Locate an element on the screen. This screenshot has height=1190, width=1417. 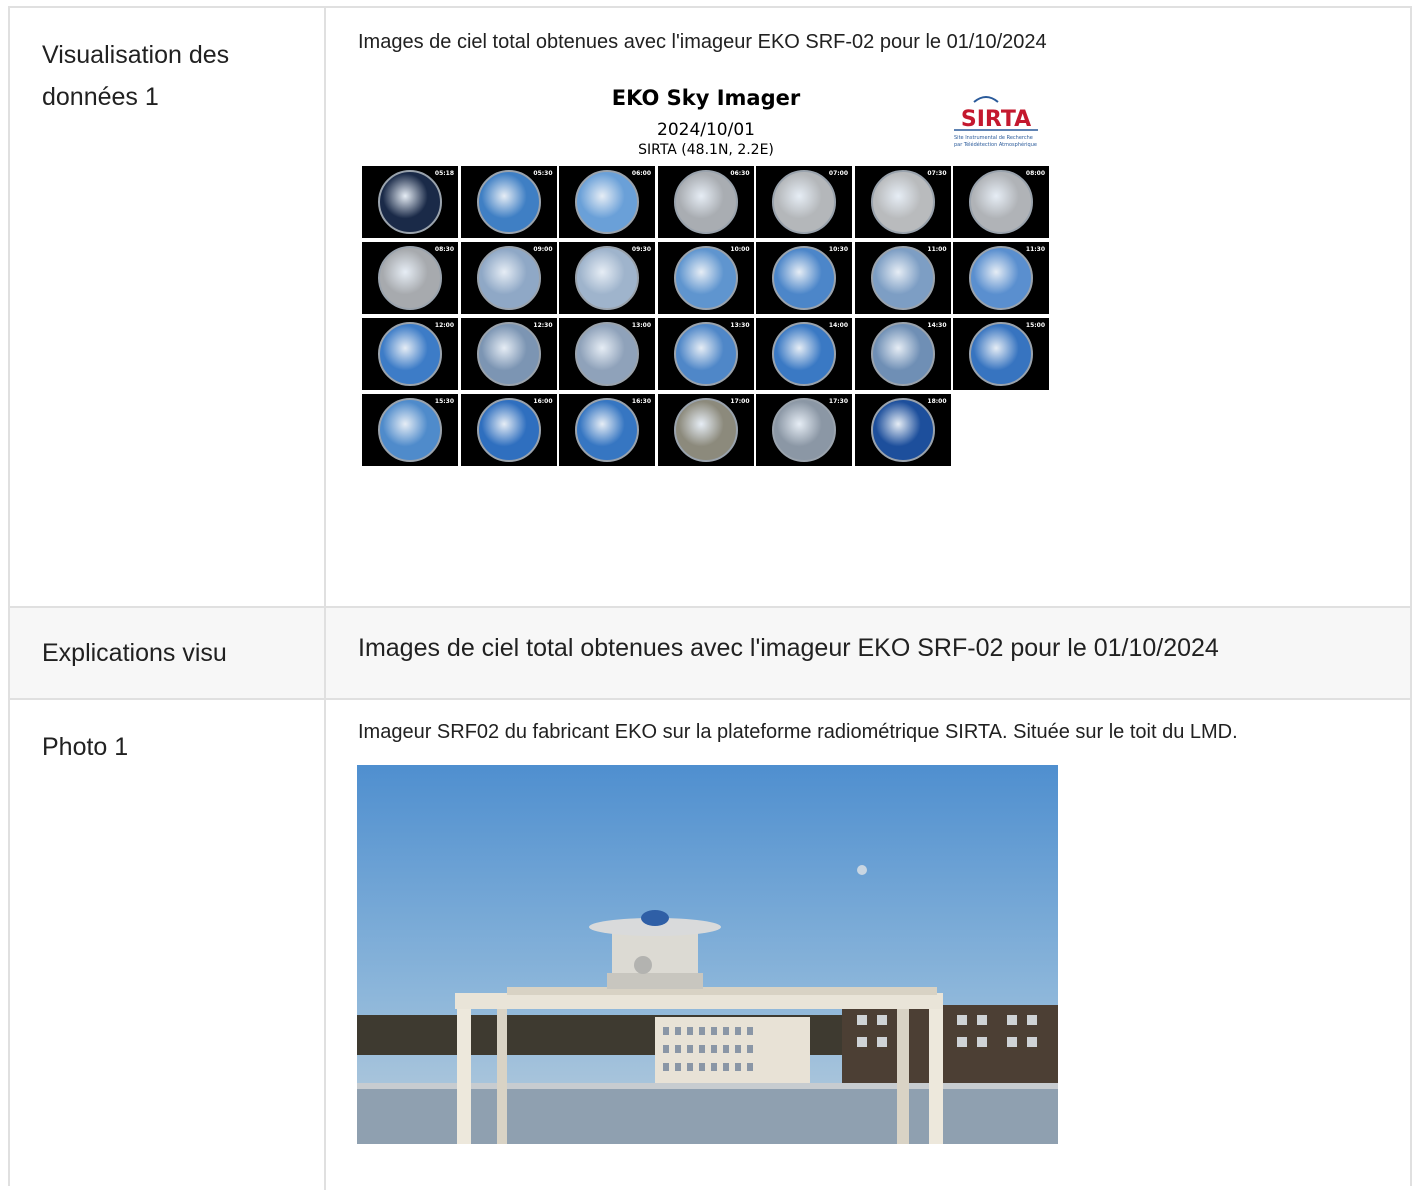
tile-time-label: 17:30 is located at coordinates (838, 401).